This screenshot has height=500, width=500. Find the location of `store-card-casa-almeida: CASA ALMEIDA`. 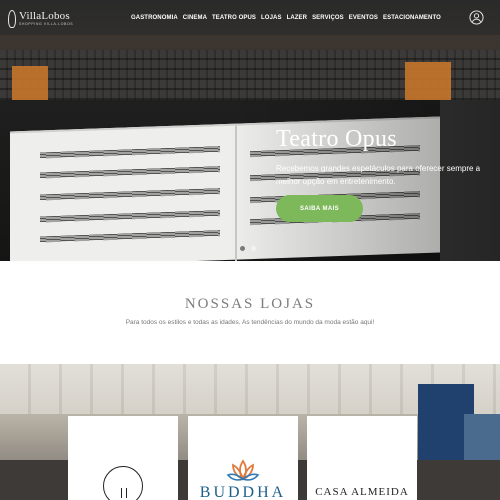

store-card-casa-almeida: CASA ALMEIDA is located at coordinates (362, 458).